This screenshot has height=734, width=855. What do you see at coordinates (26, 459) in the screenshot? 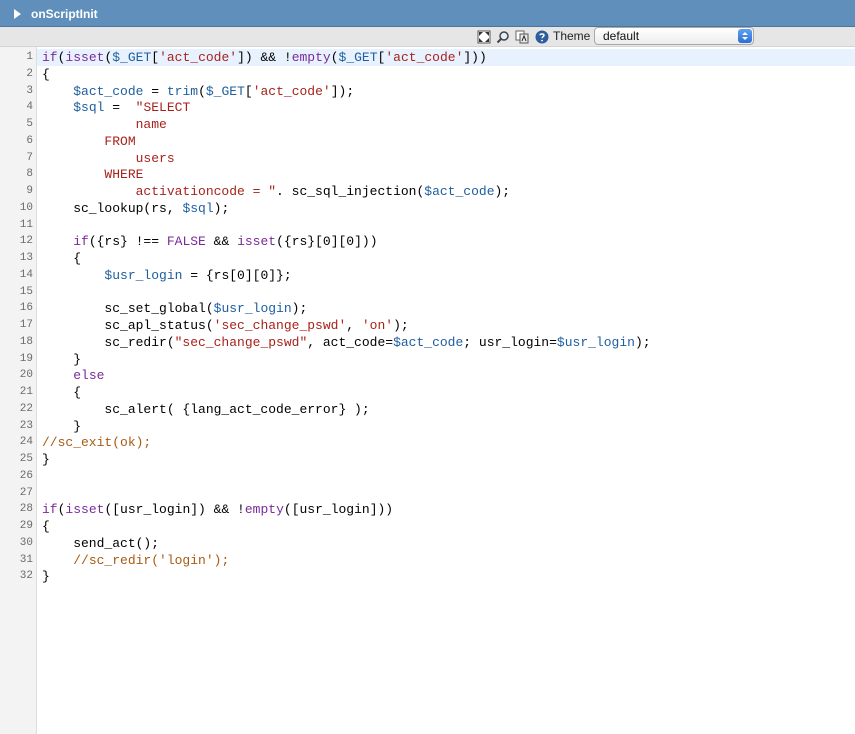
I see `line-number: 25` at bounding box center [26, 459].